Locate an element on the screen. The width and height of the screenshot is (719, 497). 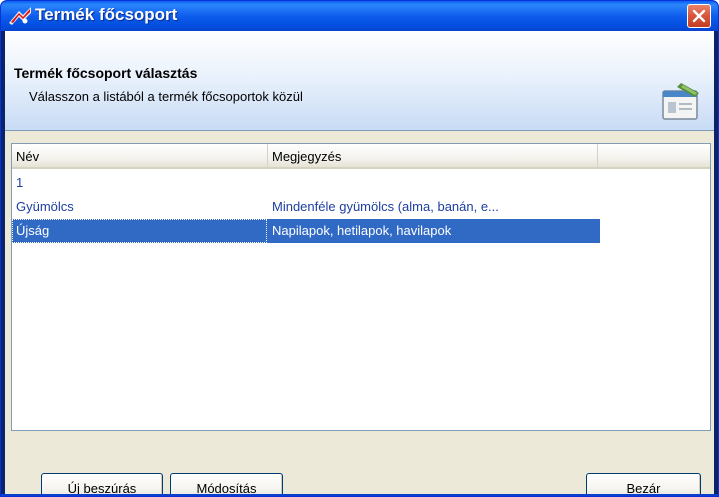
close-window-button is located at coordinates (699, 16).